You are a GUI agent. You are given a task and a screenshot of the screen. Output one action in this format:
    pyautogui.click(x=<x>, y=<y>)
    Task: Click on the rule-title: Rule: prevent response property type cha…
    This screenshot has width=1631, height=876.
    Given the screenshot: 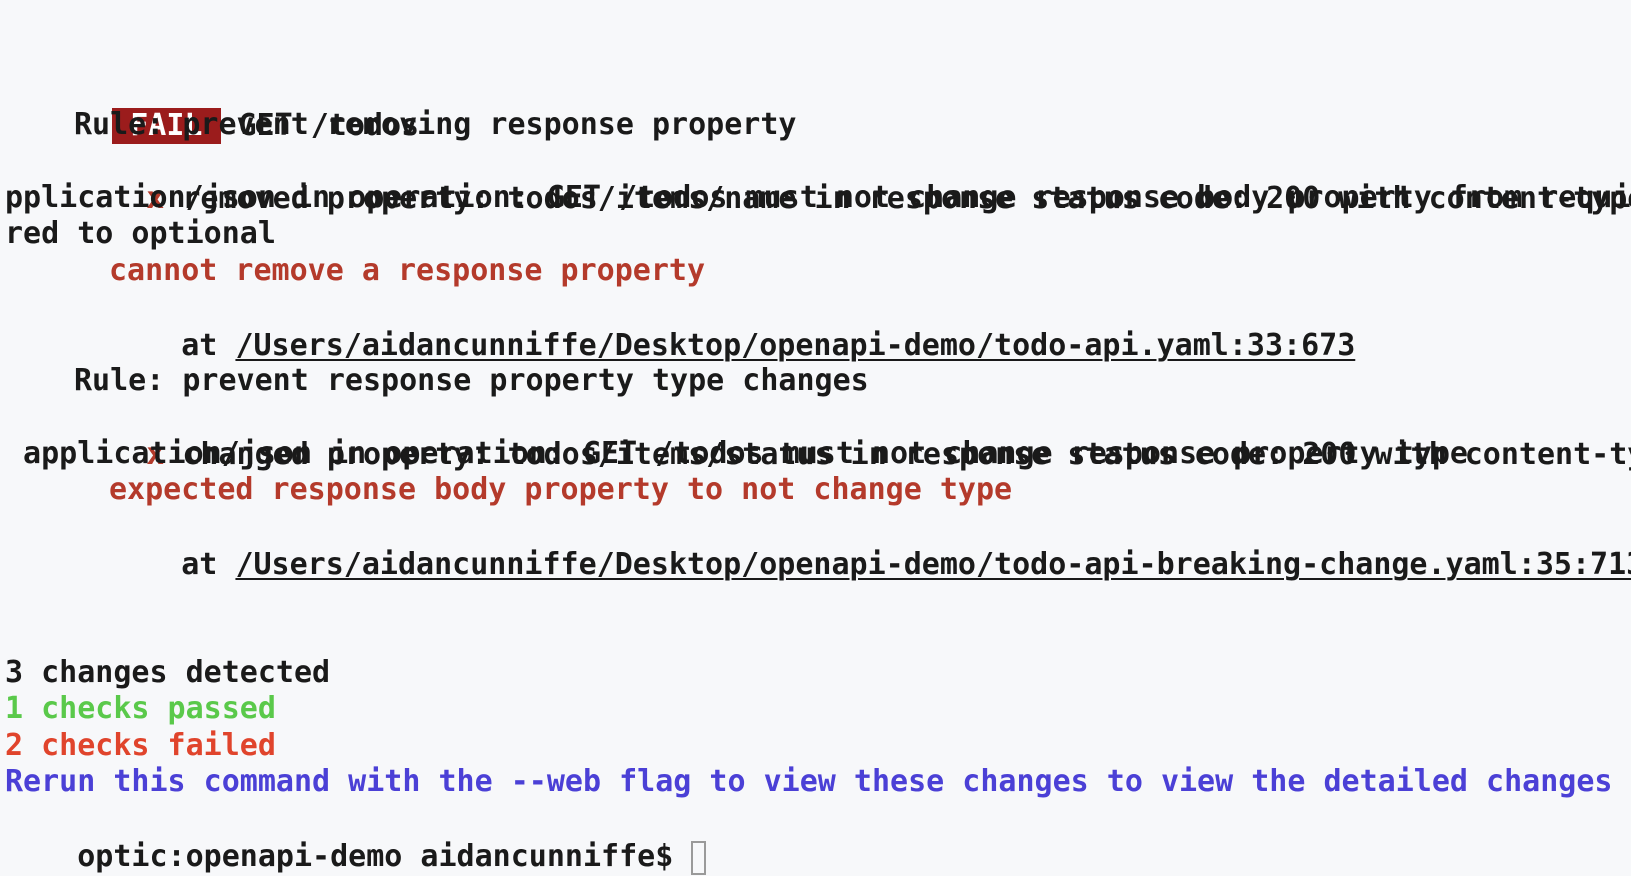 What is the action you would take?
    pyautogui.click(x=471, y=380)
    